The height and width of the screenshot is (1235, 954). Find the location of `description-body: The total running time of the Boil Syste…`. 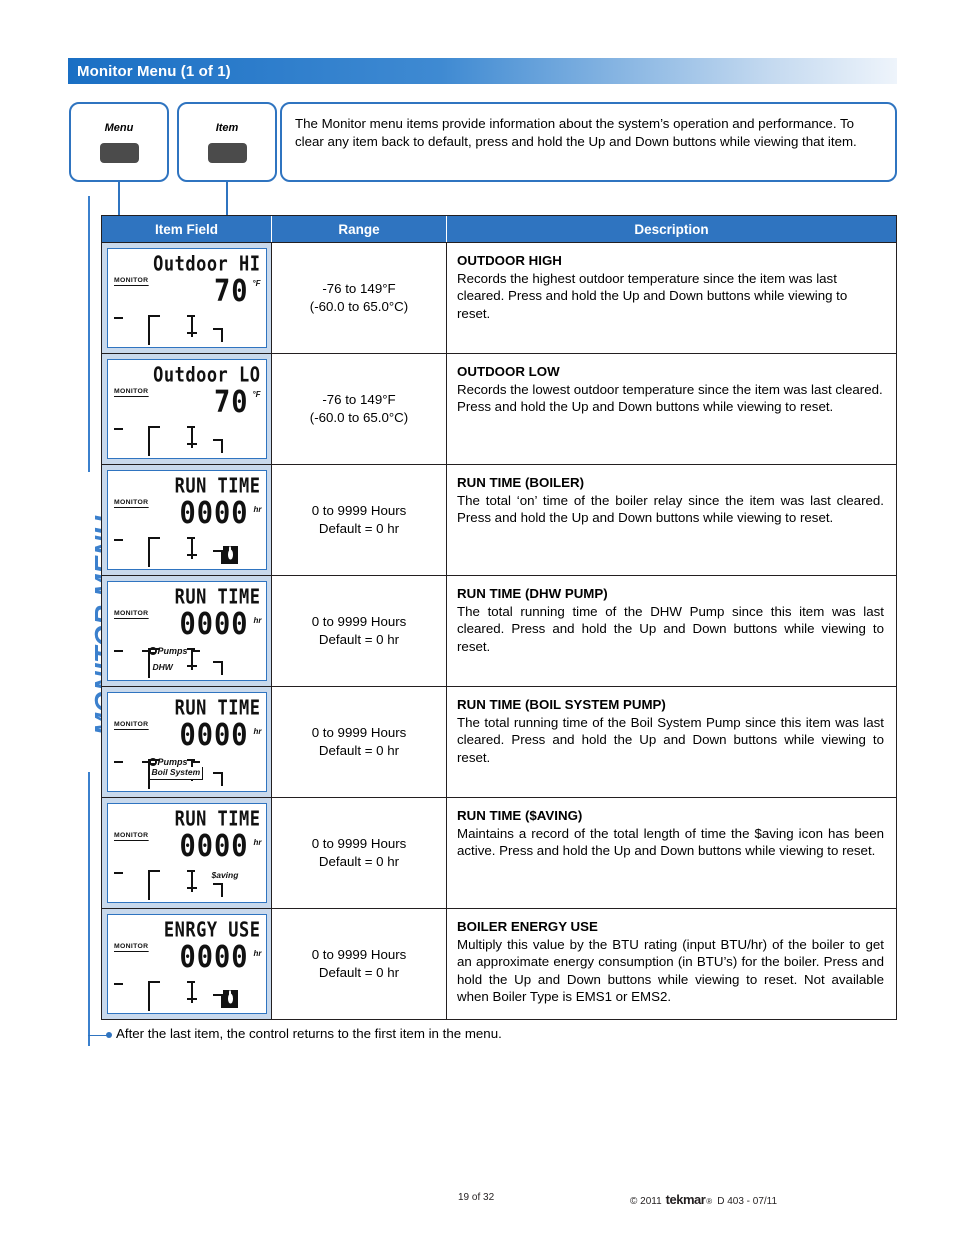

description-body: The total running time of the Boil Syste… is located at coordinates (670, 740).